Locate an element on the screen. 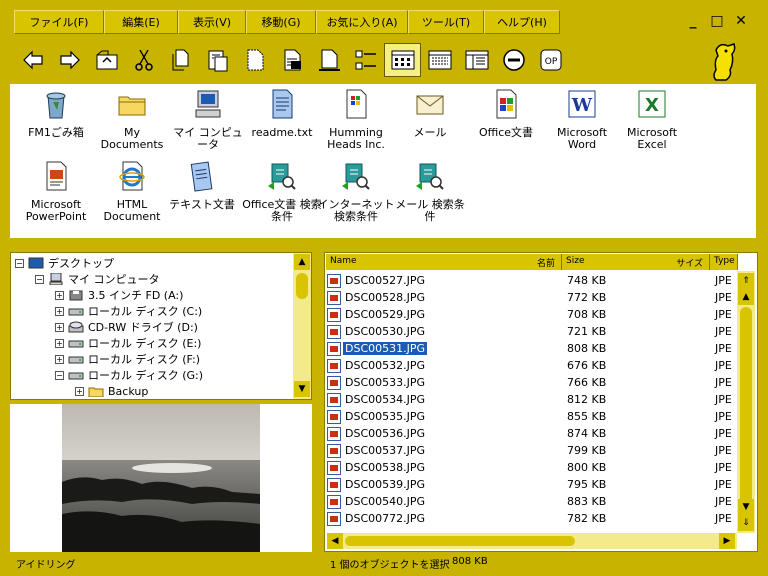  desktop-item: HTML Document is located at coordinates (132, 190).